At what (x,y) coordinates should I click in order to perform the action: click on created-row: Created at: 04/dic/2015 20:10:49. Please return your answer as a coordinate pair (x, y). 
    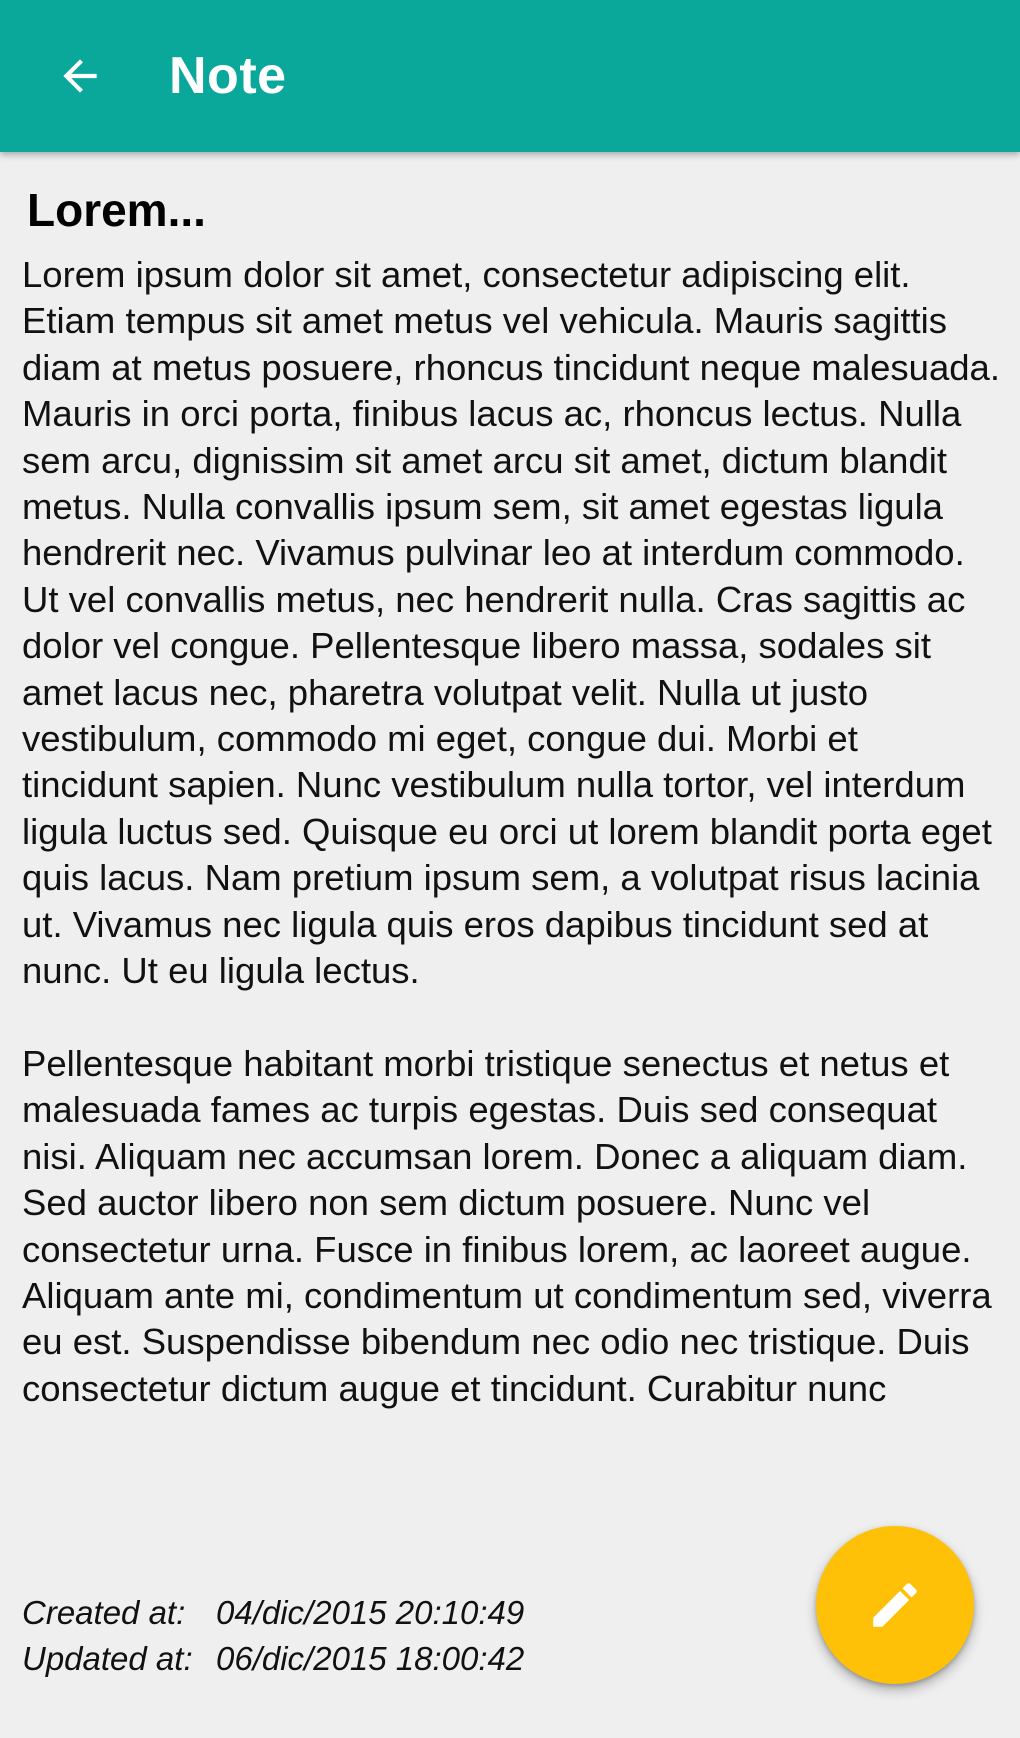
    Looking at the image, I should click on (273, 1613).